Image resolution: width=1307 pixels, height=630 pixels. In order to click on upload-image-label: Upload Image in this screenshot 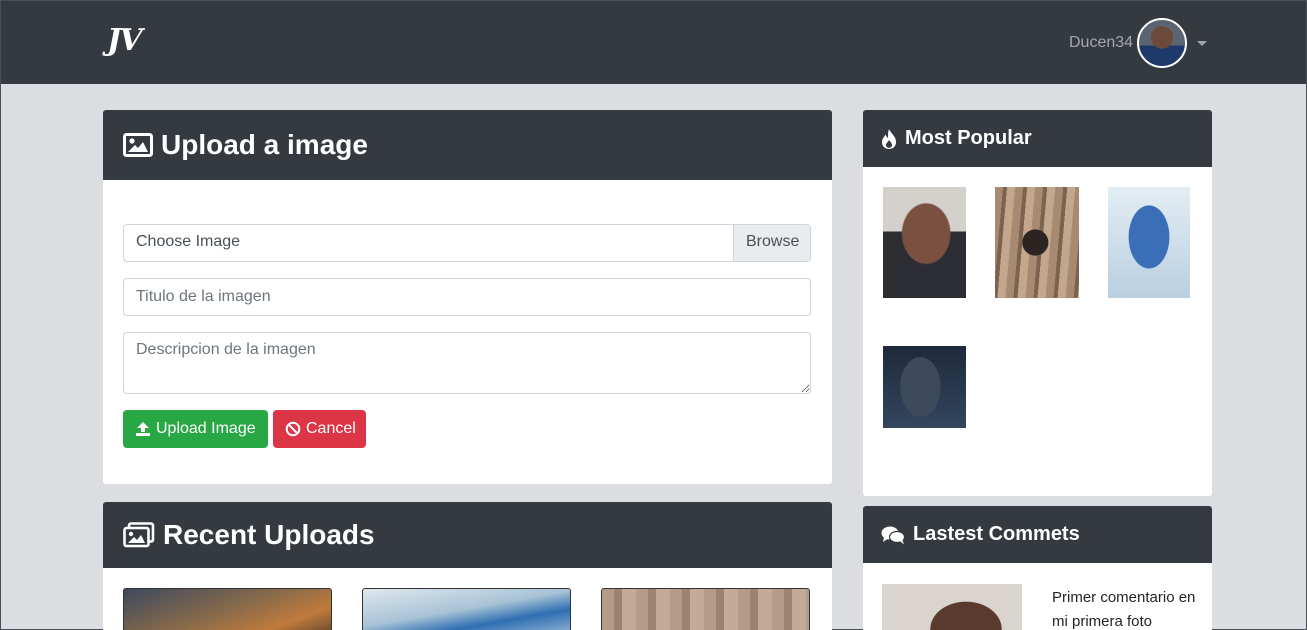, I will do `click(206, 428)`.